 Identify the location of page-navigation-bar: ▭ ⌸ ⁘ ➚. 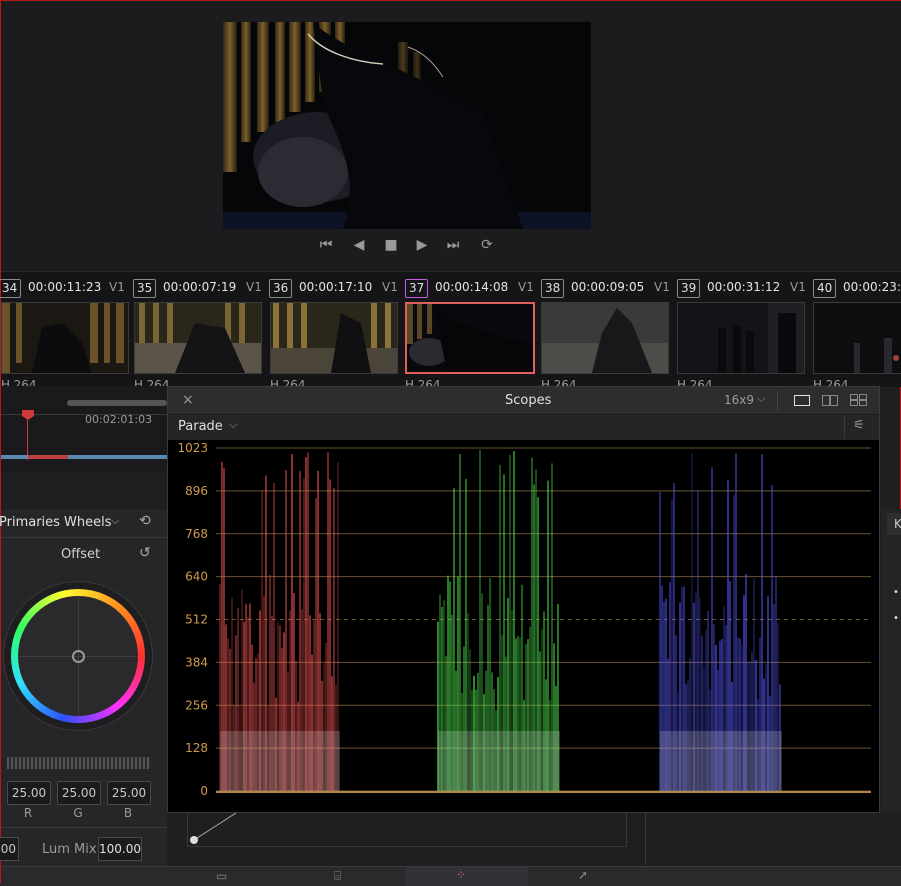
(451, 876).